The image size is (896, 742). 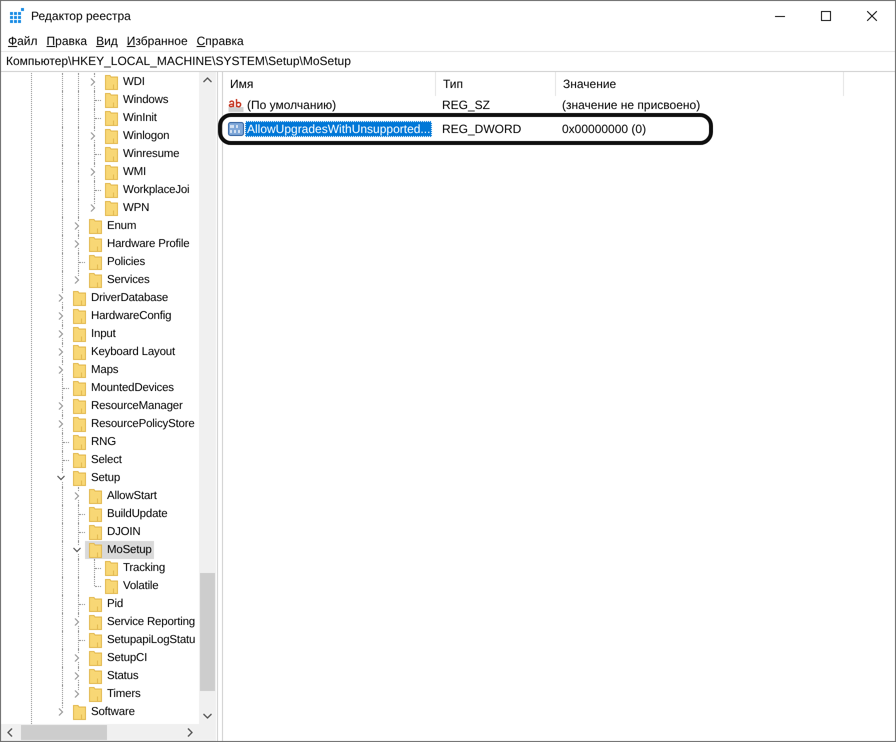 What do you see at coordinates (220, 41) in the screenshot?
I see `menu-item: Справка` at bounding box center [220, 41].